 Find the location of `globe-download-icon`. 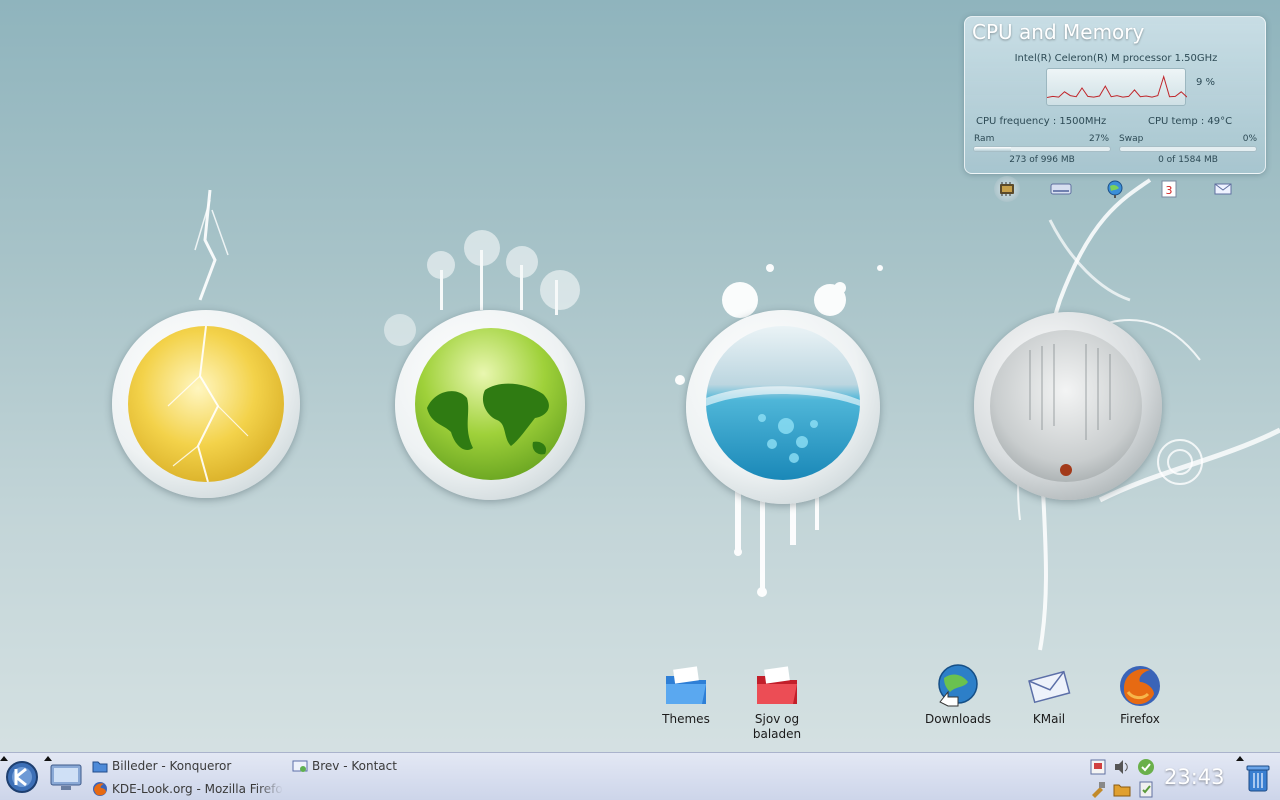

globe-download-icon is located at coordinates (958, 686).